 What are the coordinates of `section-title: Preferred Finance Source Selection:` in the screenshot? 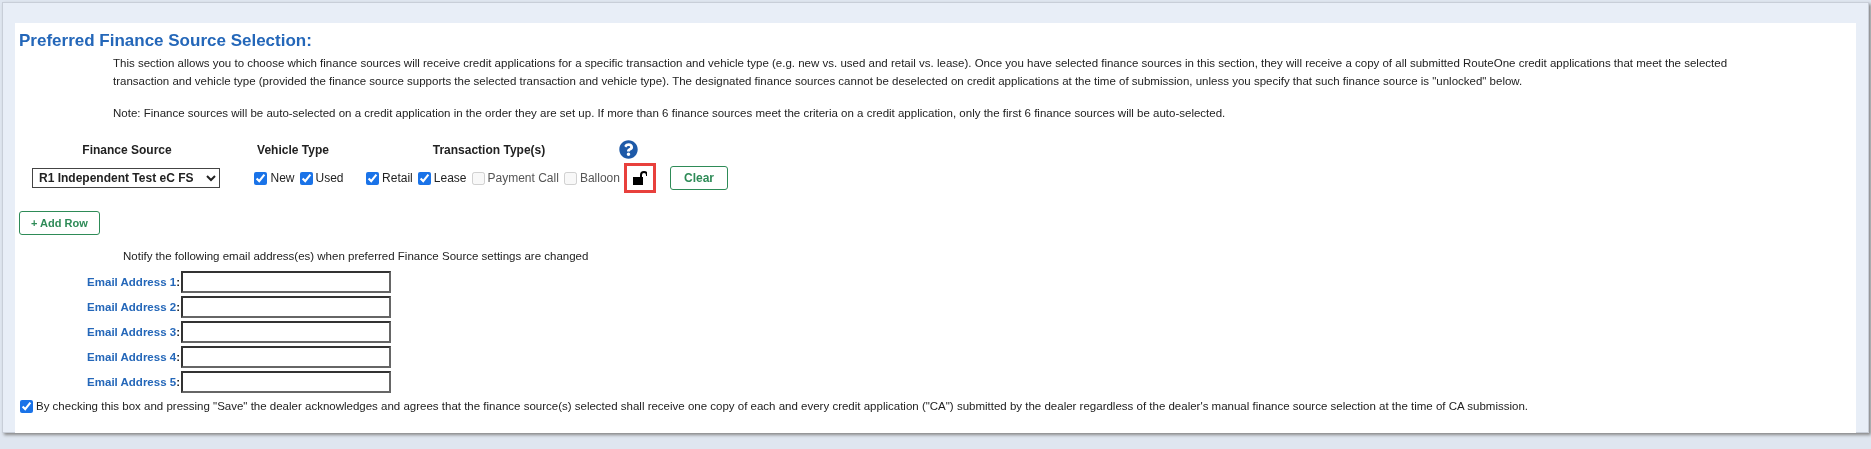 It's located at (166, 41).